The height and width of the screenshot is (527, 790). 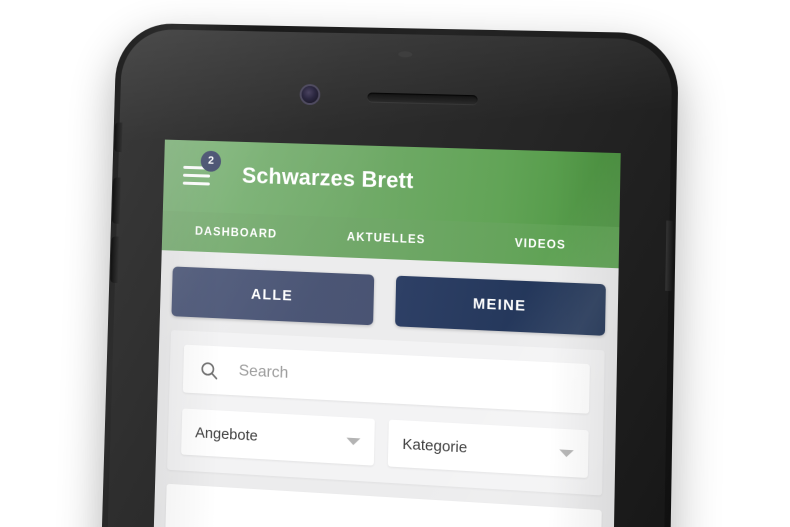 I want to click on volume-down-button, so click(x=115, y=260).